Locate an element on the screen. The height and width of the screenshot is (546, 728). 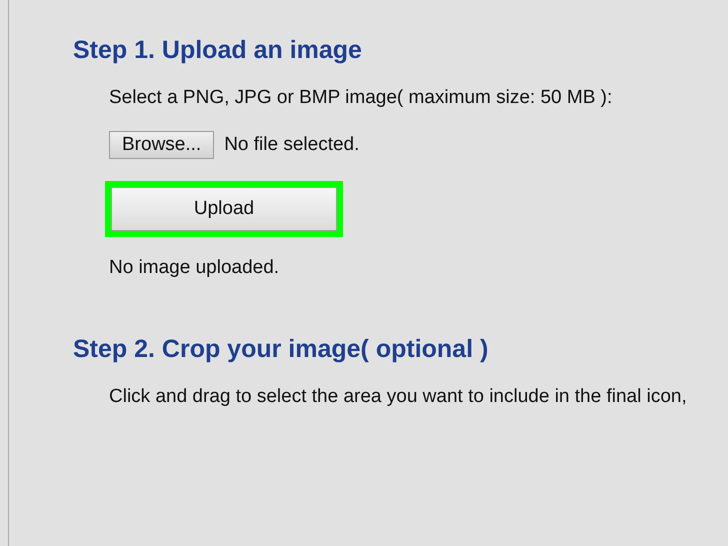
instruction-text: Select a PNG, JPG or BMP image( maximum size: 50 MB ): is located at coordinates (360, 98).